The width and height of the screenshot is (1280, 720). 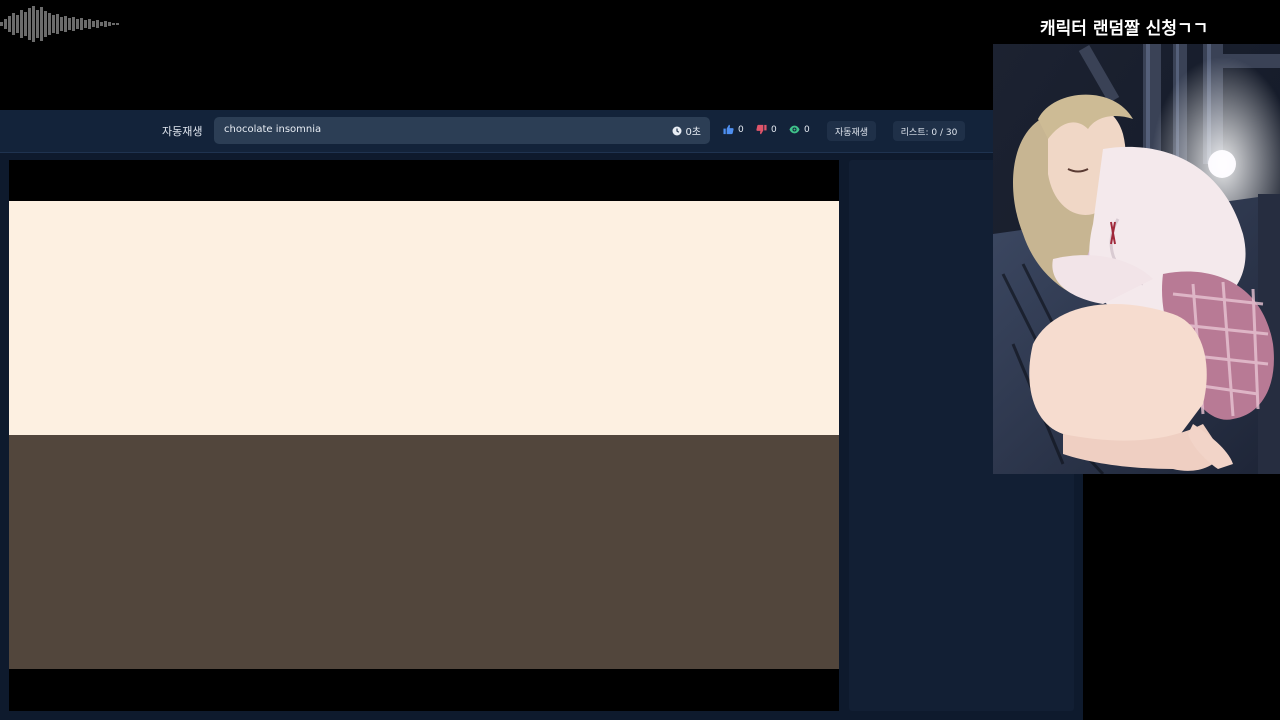 What do you see at coordinates (741, 129) in the screenshot?
I see `like-count: 0` at bounding box center [741, 129].